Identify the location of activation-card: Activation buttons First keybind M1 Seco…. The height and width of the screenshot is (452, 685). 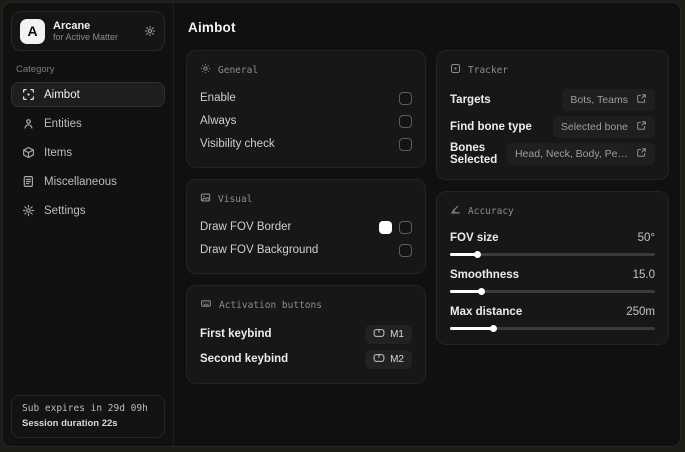
(306, 334).